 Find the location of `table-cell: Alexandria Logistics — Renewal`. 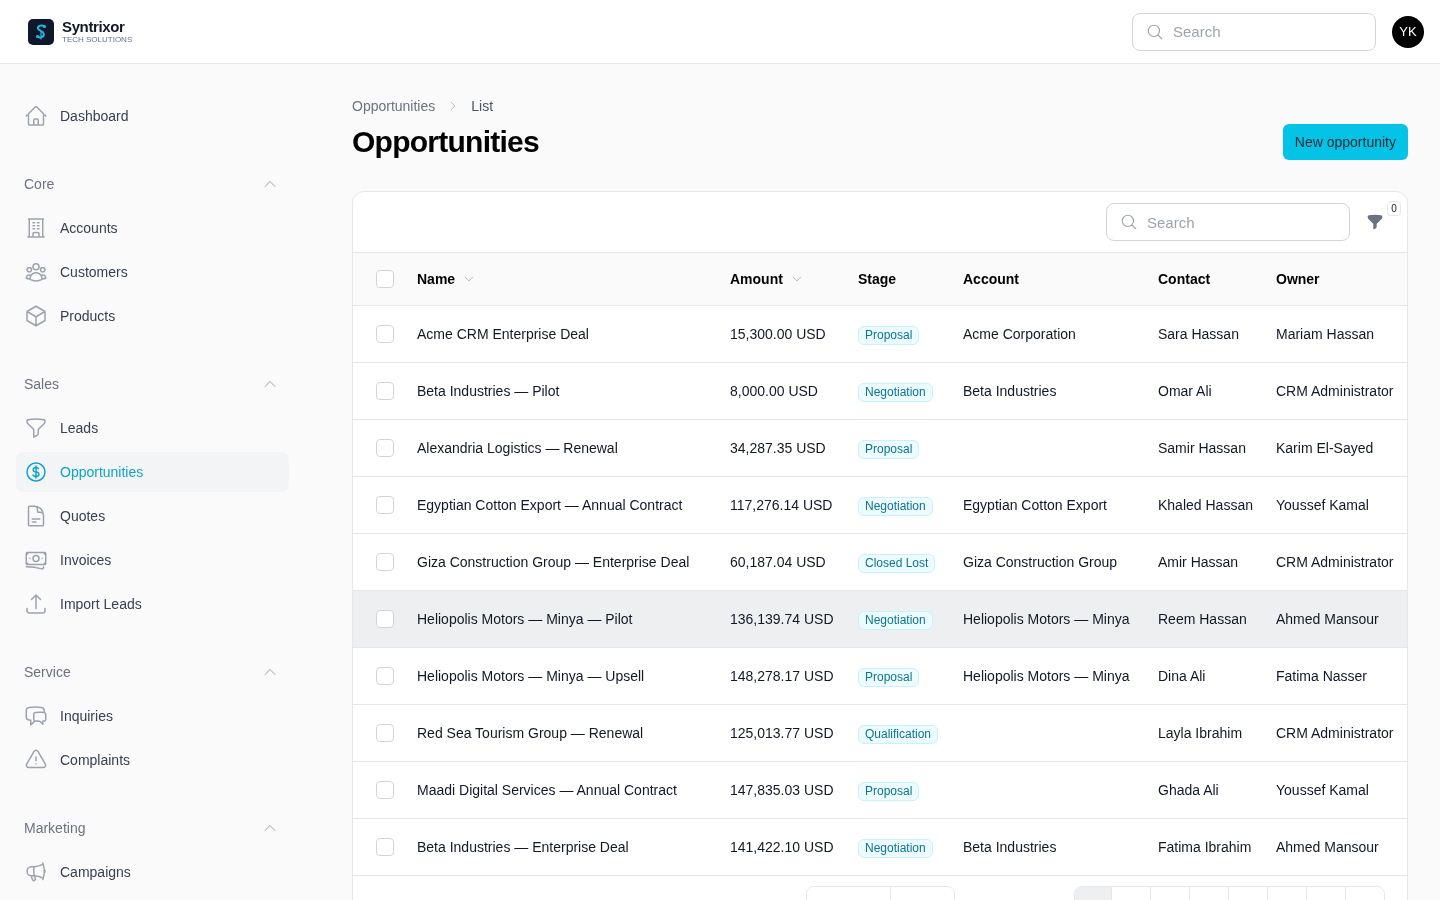

table-cell: Alexandria Logistics — Renewal is located at coordinates (517, 448).